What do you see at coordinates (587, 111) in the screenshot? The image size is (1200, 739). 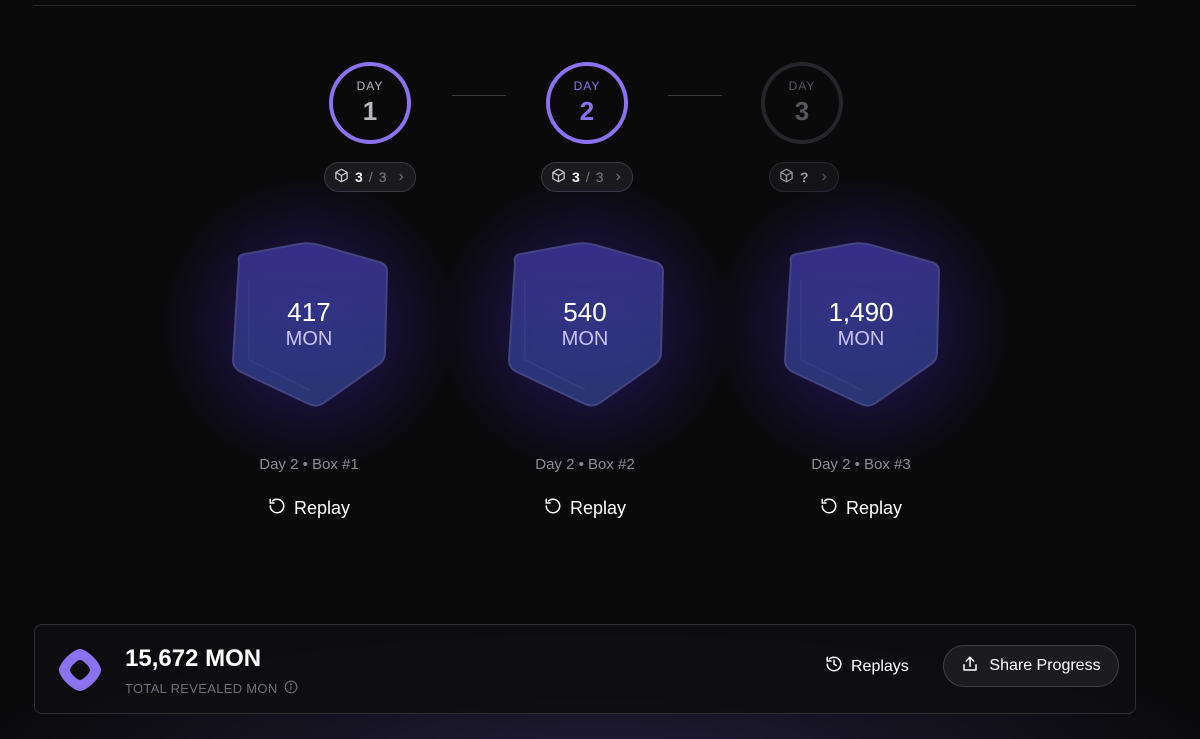 I see `day-number: 2` at bounding box center [587, 111].